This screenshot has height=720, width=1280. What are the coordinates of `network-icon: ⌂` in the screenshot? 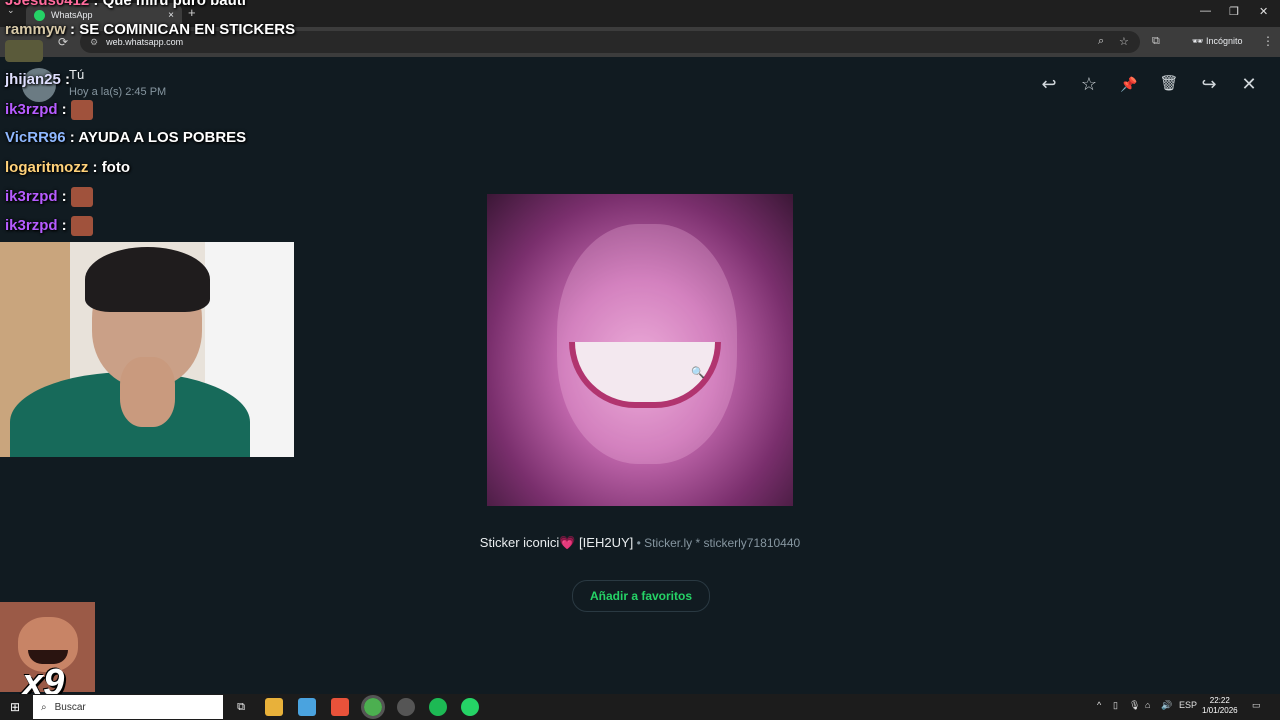 It's located at (1147, 705).